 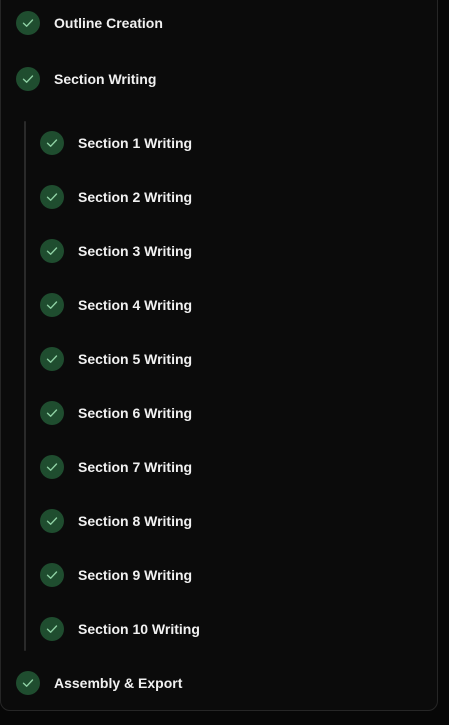 I want to click on step-label: Outline Creation, so click(x=108, y=23).